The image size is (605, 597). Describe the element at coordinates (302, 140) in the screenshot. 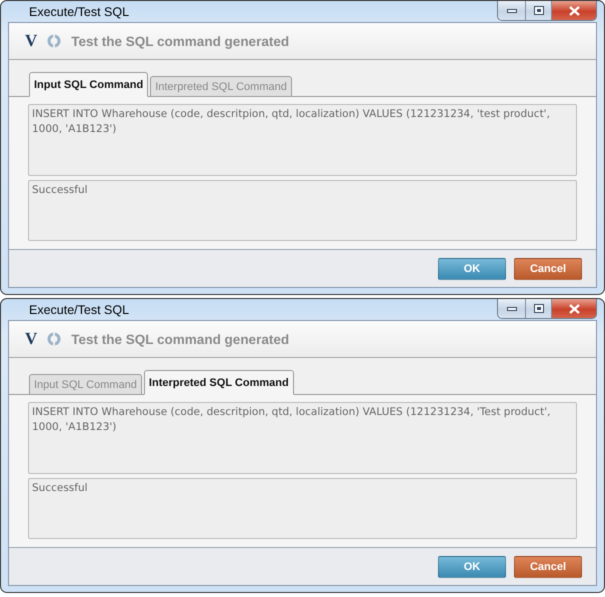

I see `sql-command-field: INSERT INTO Wharehouse (code, descritpion, qtd, localization) VALUES (121231234, 'test product', 1000, 'A1B123')` at that location.